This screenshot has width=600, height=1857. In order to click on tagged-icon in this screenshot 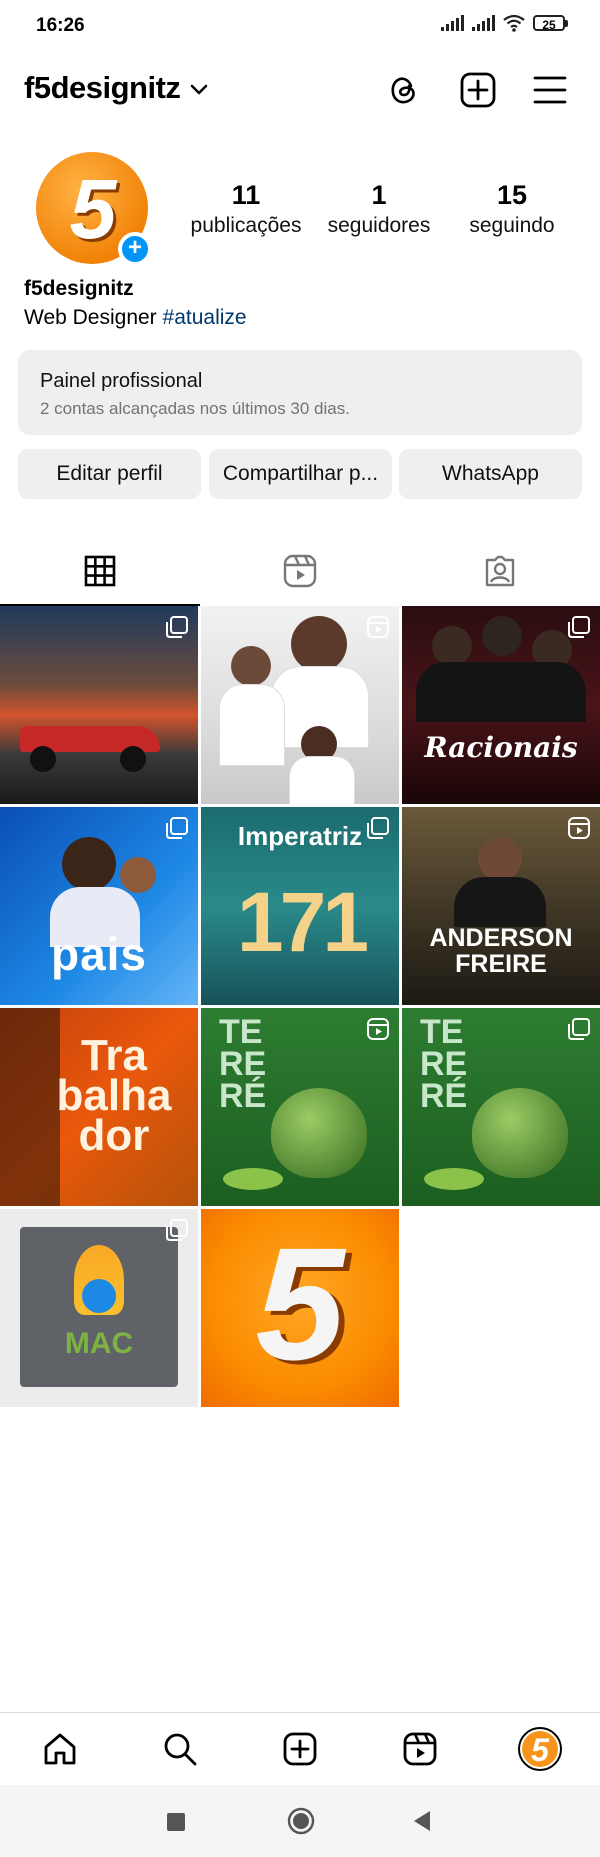, I will do `click(500, 571)`.